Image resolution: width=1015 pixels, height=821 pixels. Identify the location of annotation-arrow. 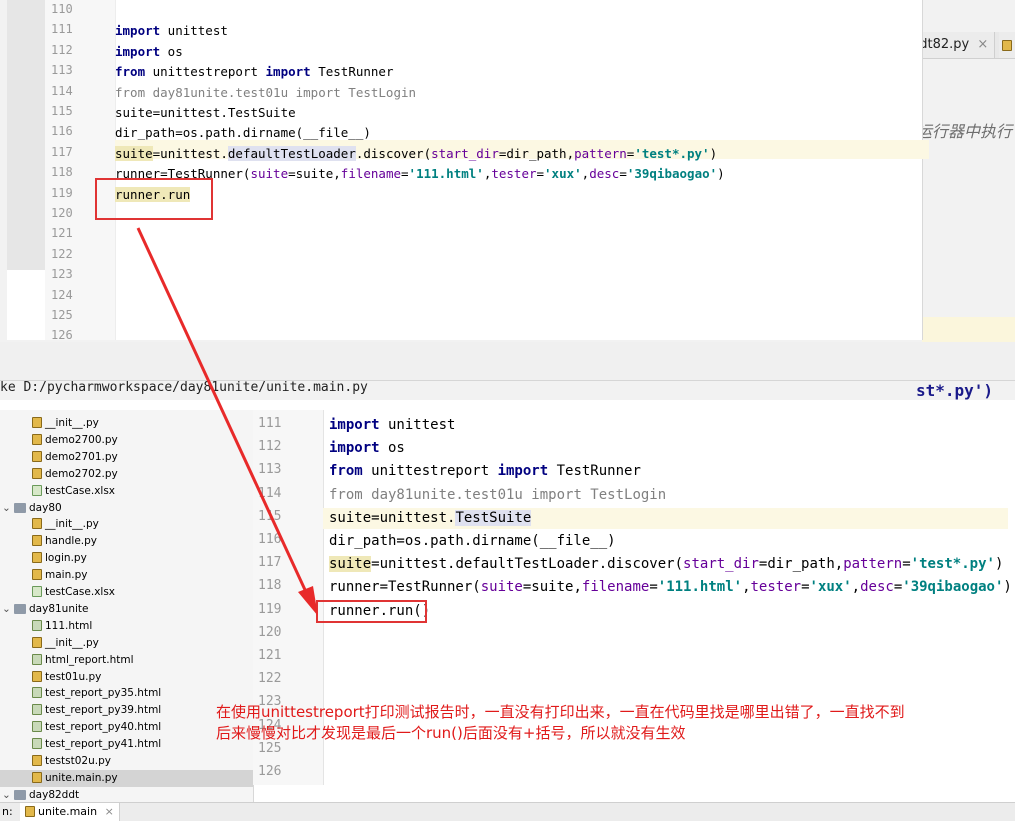
(227, 421).